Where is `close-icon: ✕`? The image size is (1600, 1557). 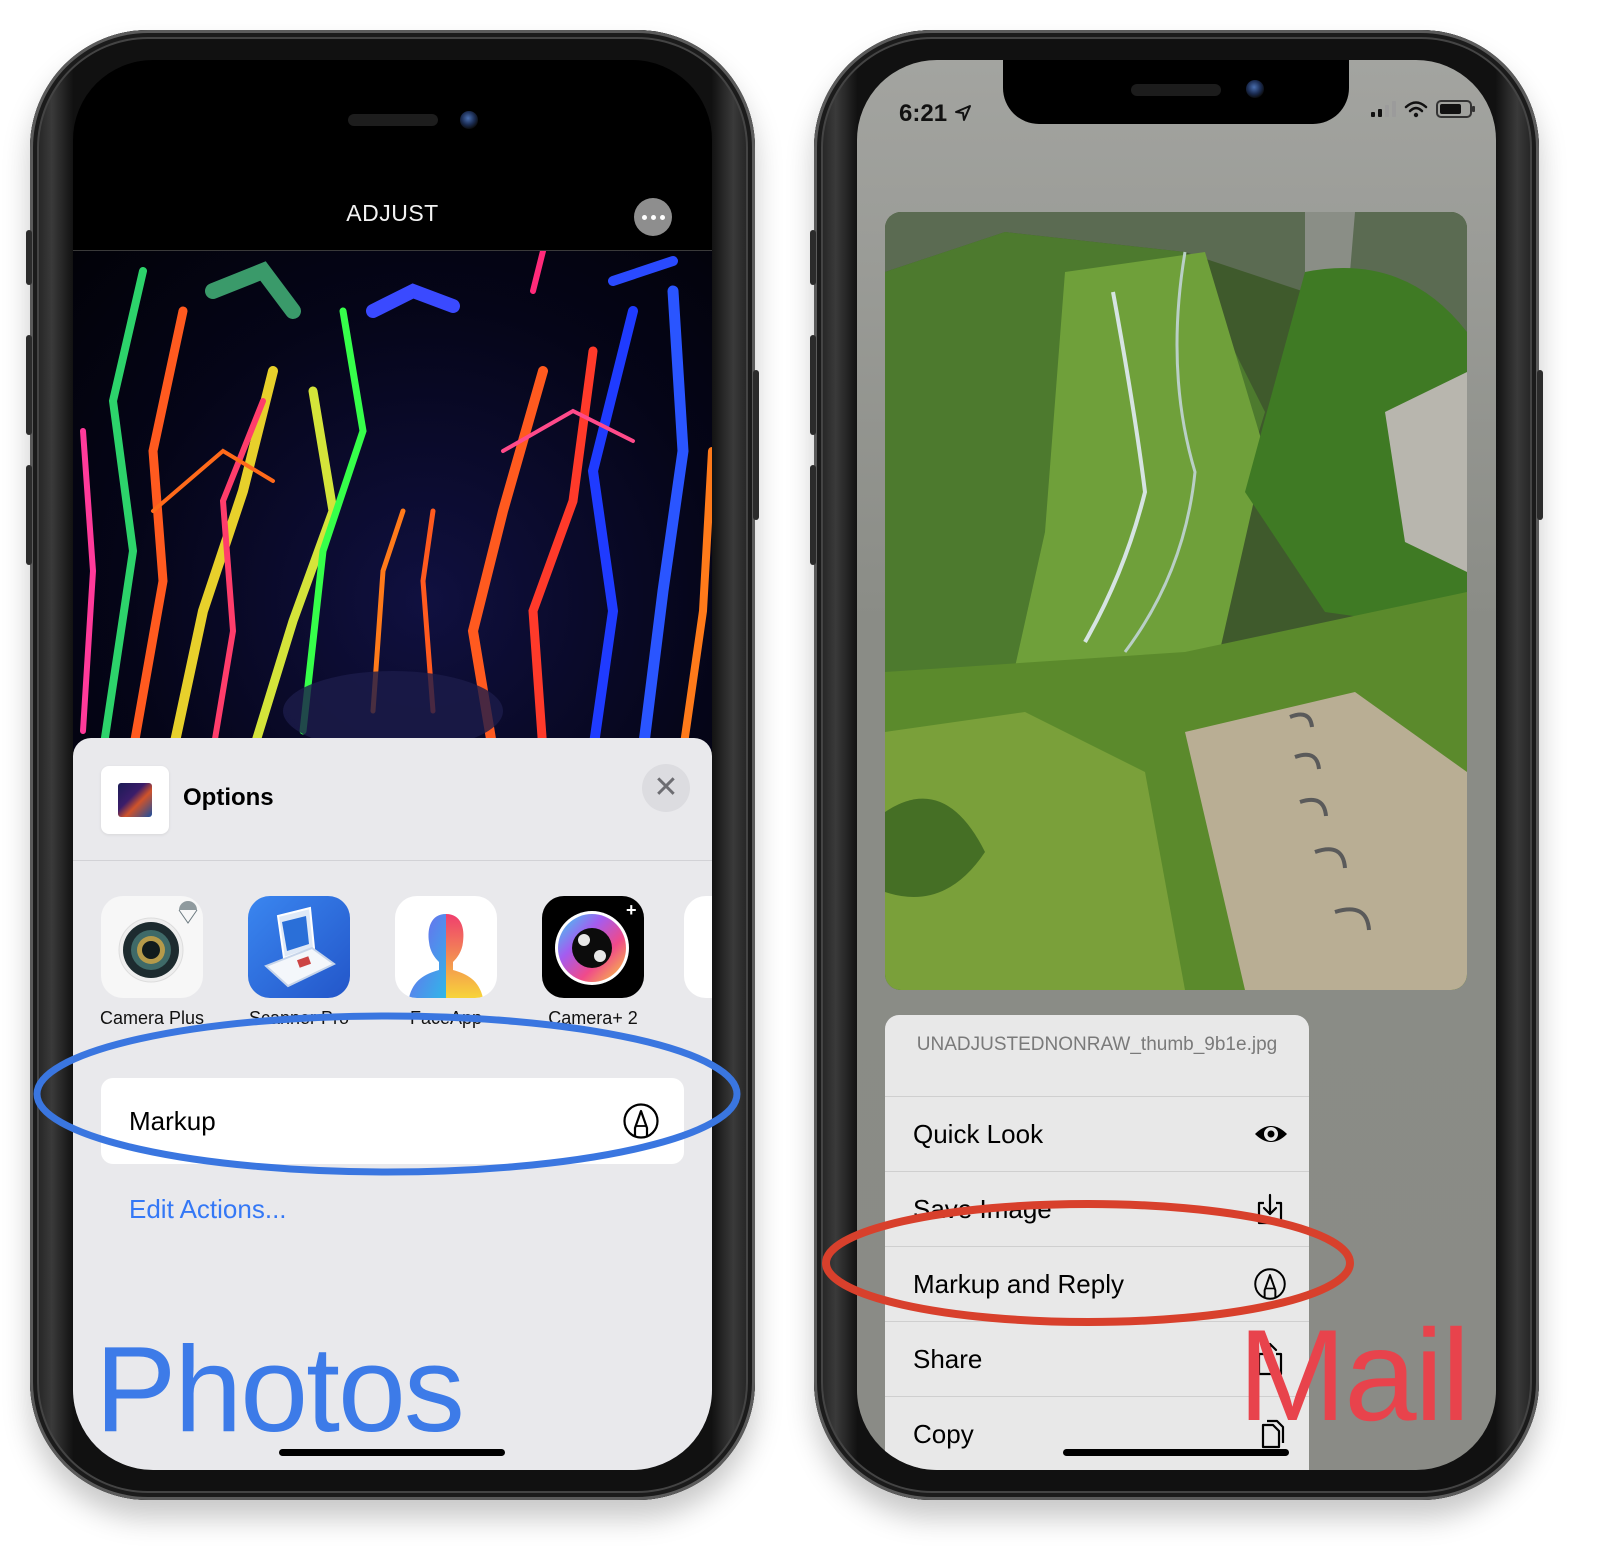
close-icon: ✕ is located at coordinates (666, 787).